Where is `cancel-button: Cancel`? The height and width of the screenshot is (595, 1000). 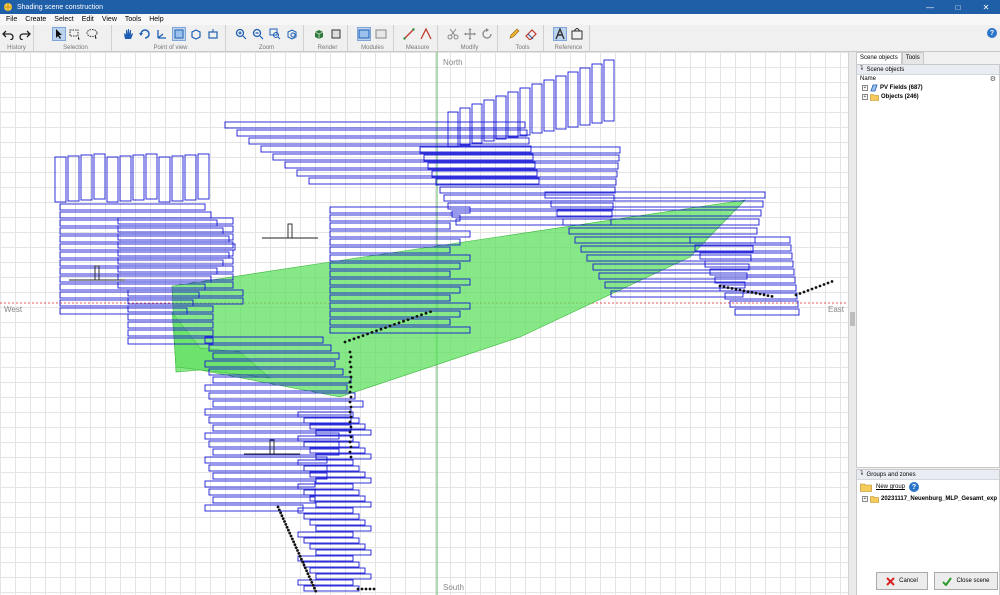
cancel-button: Cancel is located at coordinates (902, 581).